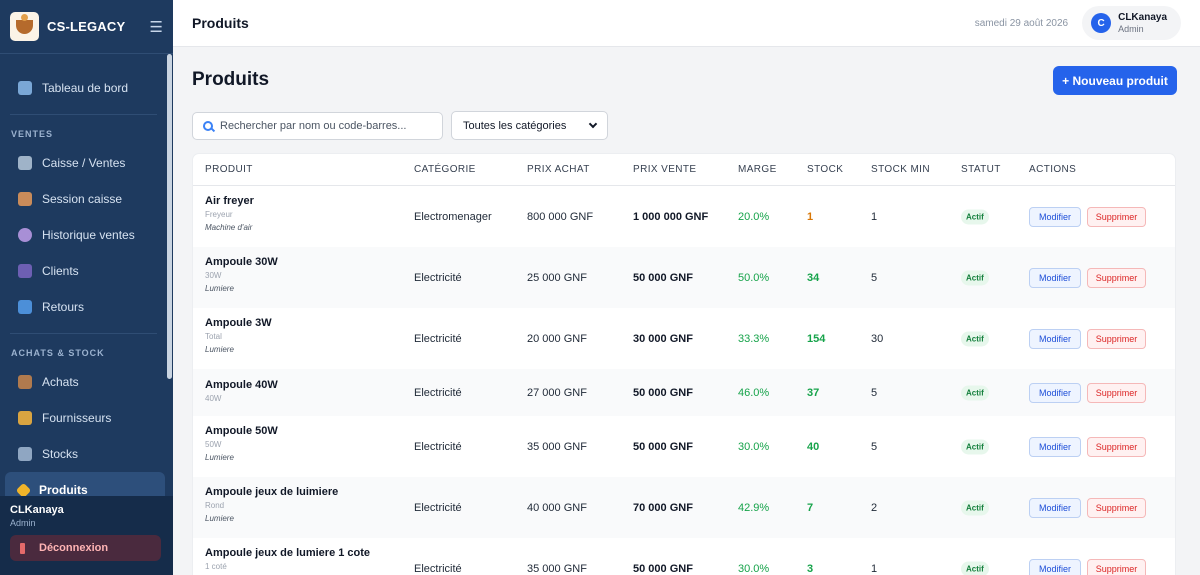 This screenshot has width=1200, height=575. What do you see at coordinates (671, 216) in the screenshot?
I see `sell-price-cell: 1 000 000 GNF` at bounding box center [671, 216].